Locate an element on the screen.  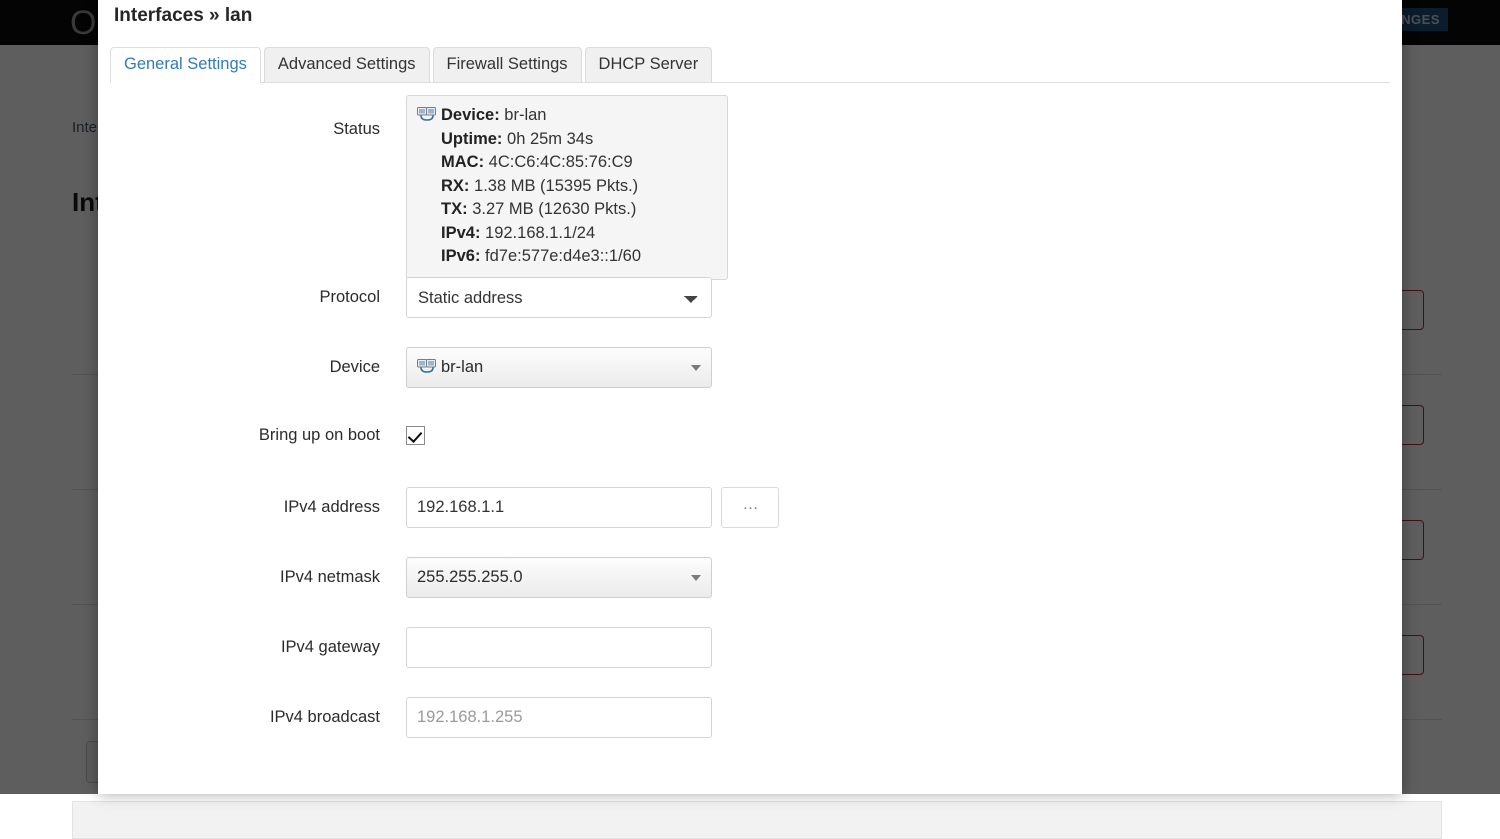
status-key-mac: MAC: is located at coordinates (462, 162).